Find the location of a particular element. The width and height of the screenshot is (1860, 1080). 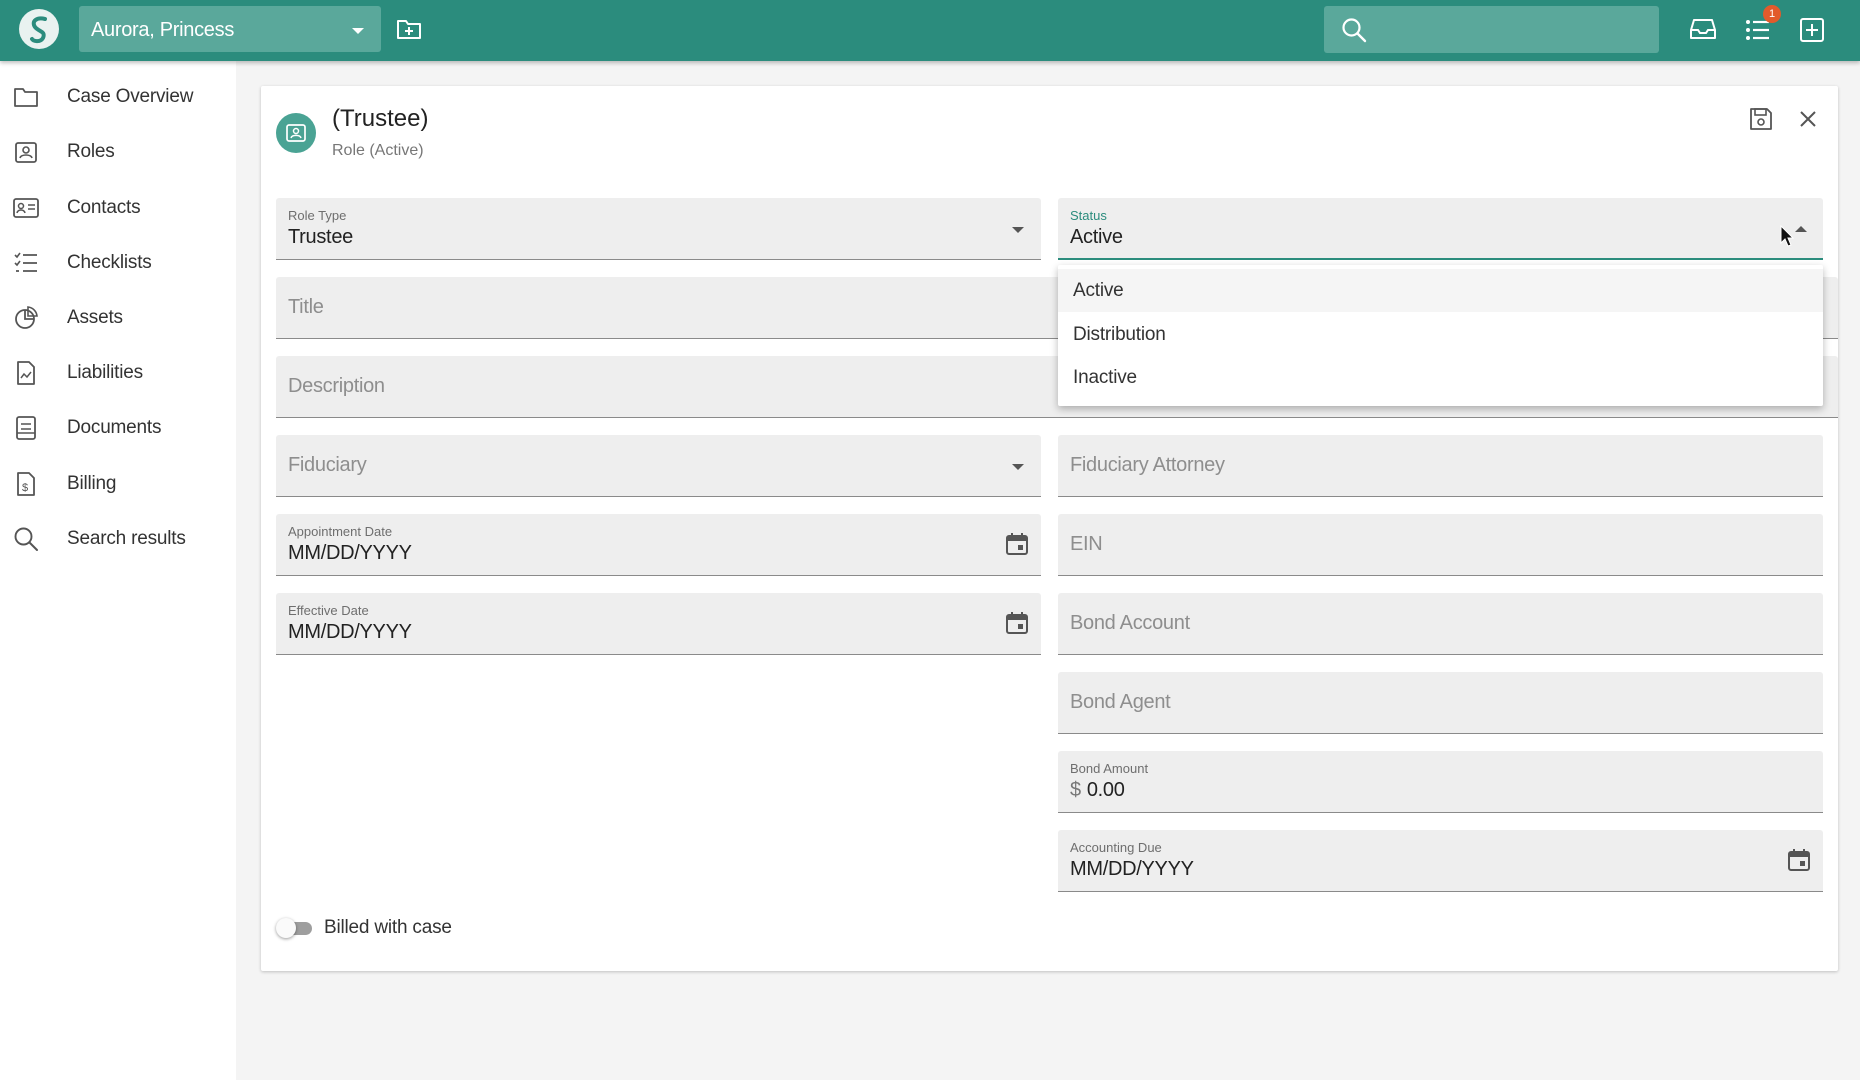

status-option-active: Active is located at coordinates (1440, 290).